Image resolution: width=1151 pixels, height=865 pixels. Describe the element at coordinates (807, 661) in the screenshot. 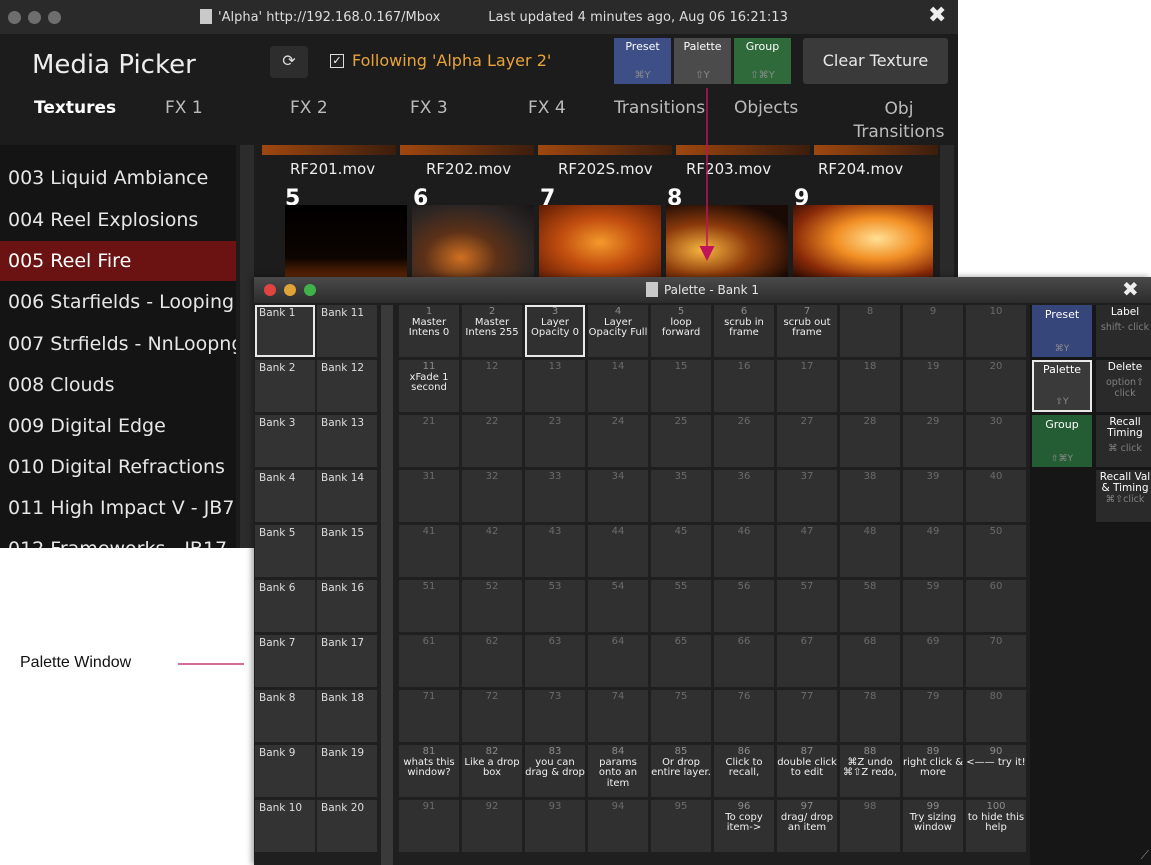

I see `palette-cell: 67` at that location.